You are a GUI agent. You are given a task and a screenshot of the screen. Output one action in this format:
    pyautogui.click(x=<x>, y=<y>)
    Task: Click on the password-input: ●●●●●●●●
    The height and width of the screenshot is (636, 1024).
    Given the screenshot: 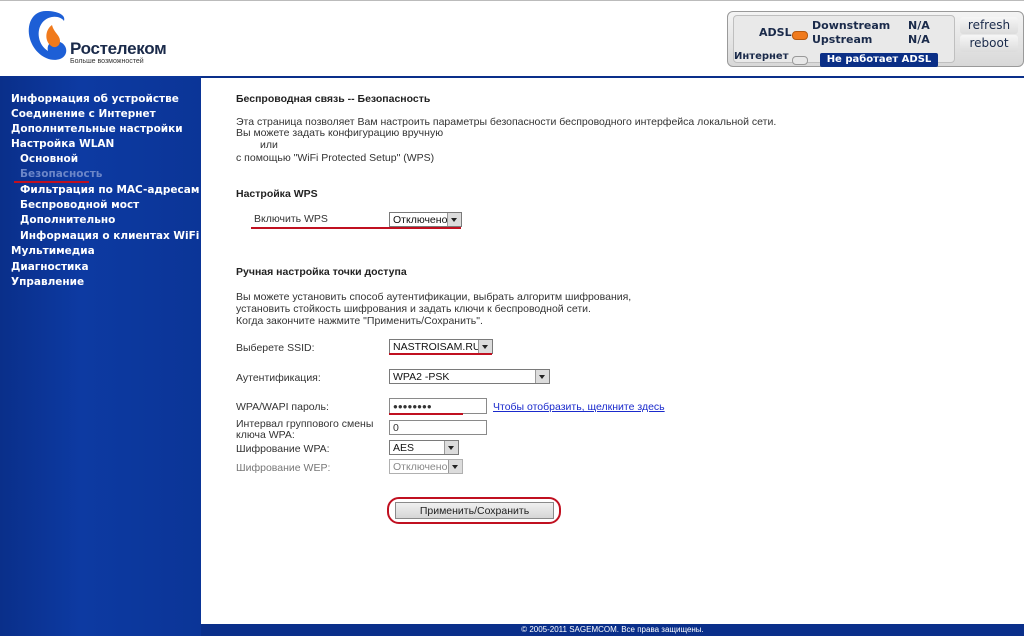 What is the action you would take?
    pyautogui.click(x=438, y=406)
    